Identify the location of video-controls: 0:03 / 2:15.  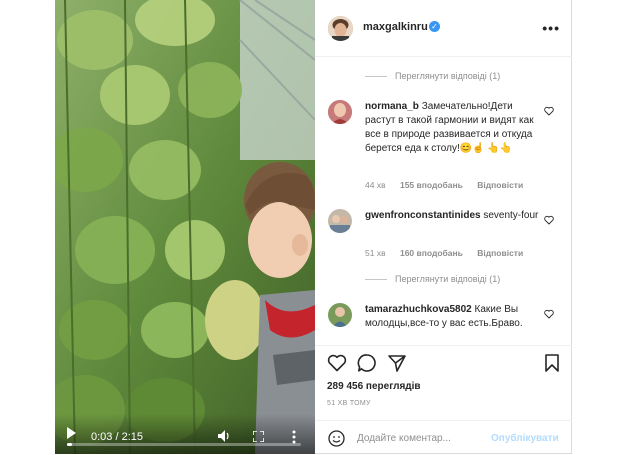
(185, 434).